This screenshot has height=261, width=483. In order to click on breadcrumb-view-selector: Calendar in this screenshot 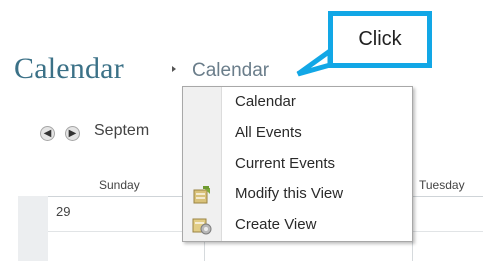, I will do `click(230, 71)`.